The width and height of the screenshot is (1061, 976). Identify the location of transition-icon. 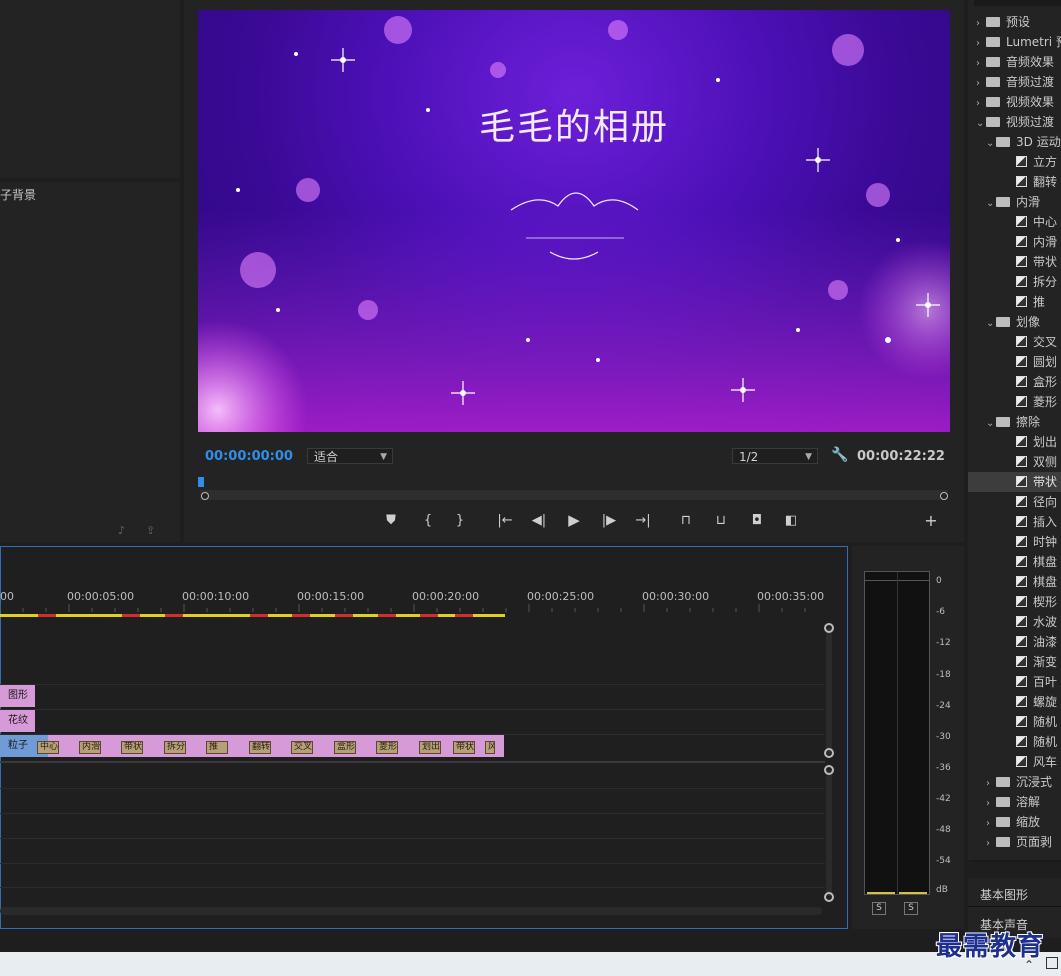
(1021, 301).